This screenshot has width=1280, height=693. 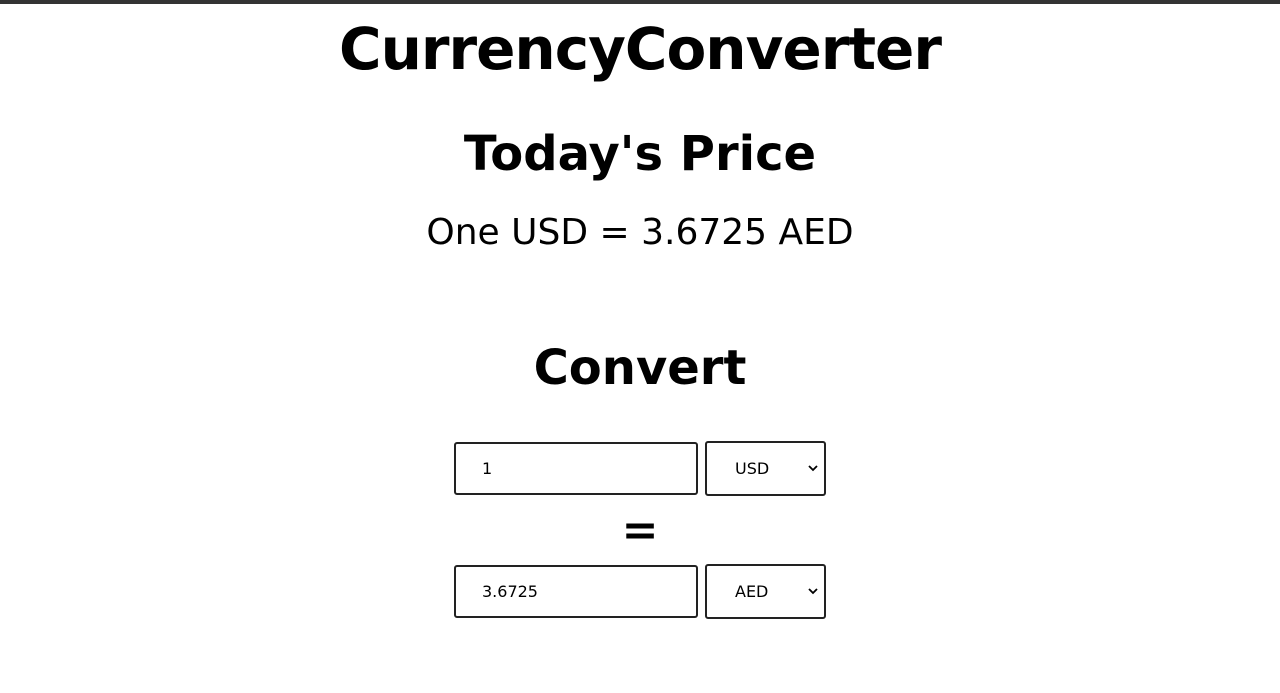 I want to click on convert-heading: Convert, so click(x=640, y=368).